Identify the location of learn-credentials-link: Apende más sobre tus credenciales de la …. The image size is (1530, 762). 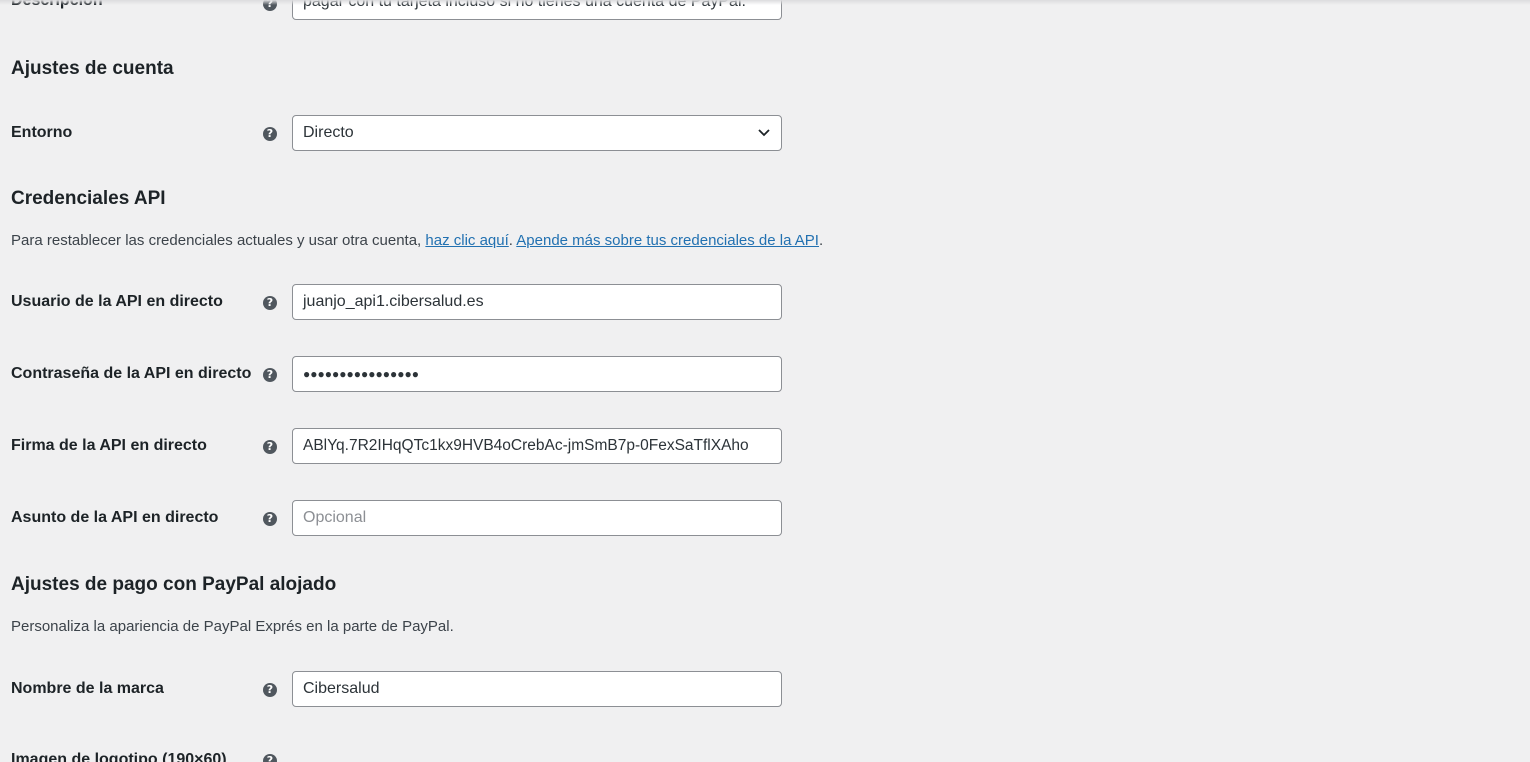
(667, 240).